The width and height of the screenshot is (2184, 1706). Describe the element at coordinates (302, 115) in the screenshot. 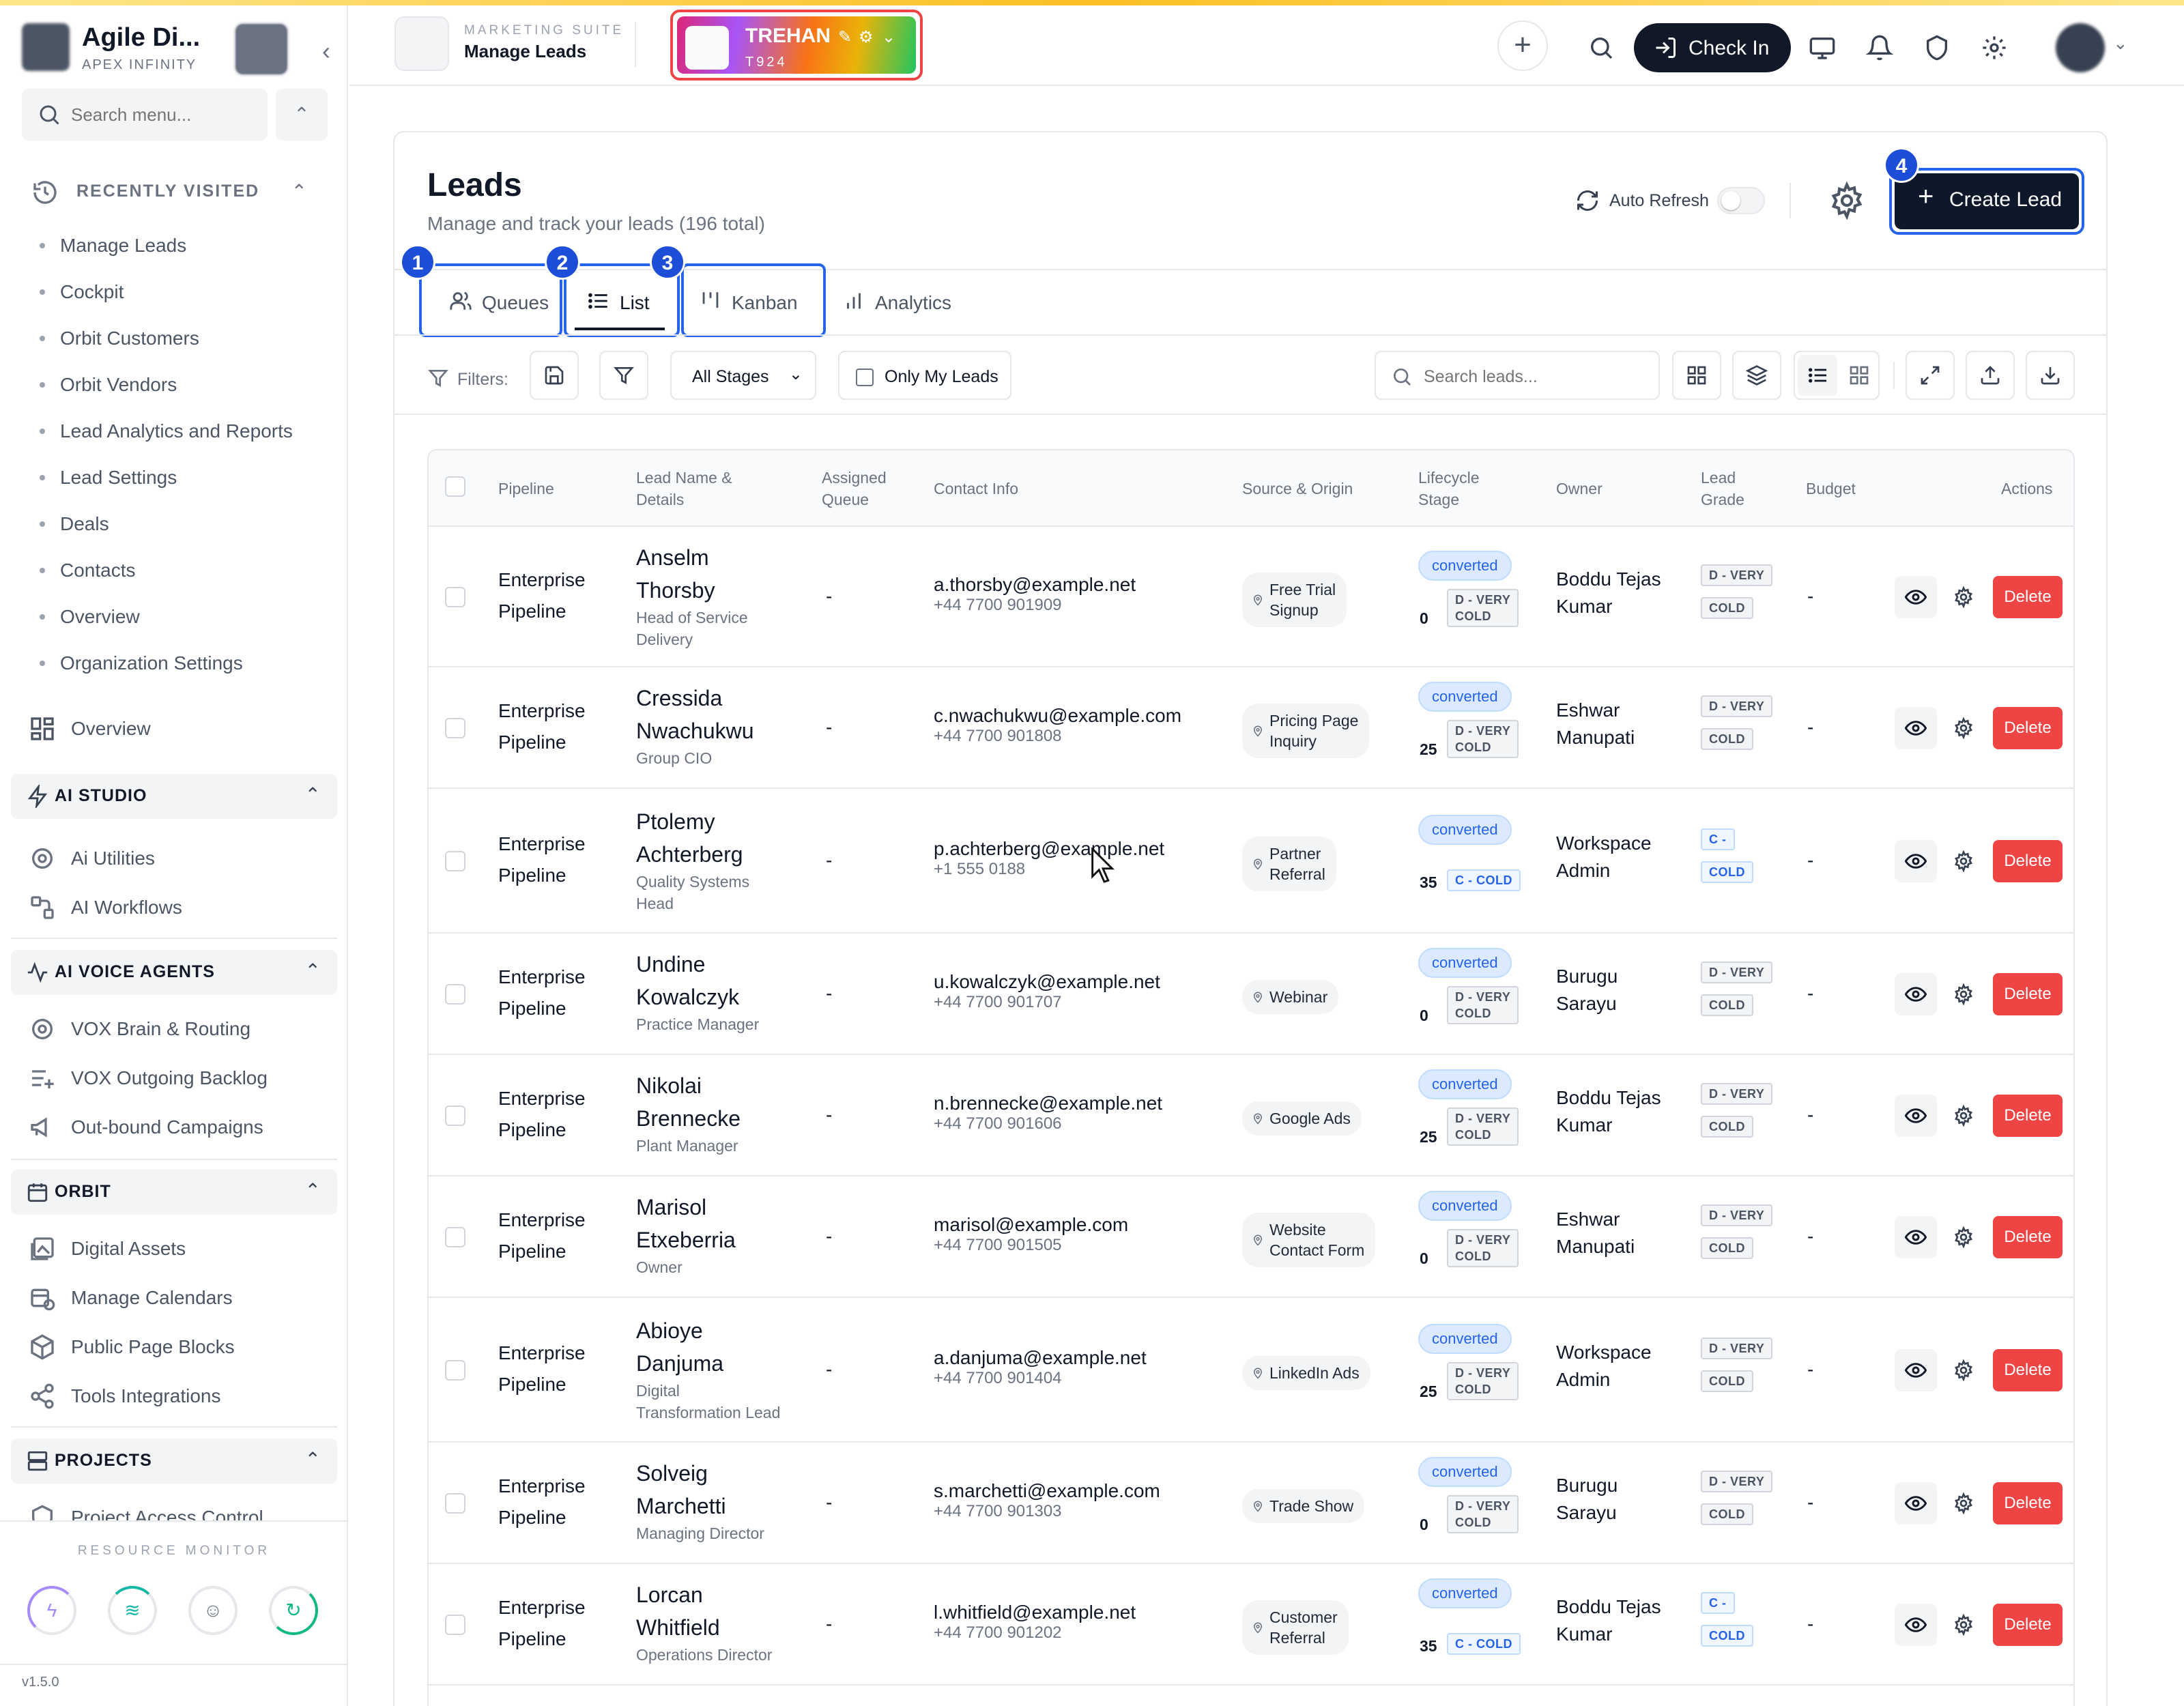

I see `chevron-up-icon: ⌃` at that location.